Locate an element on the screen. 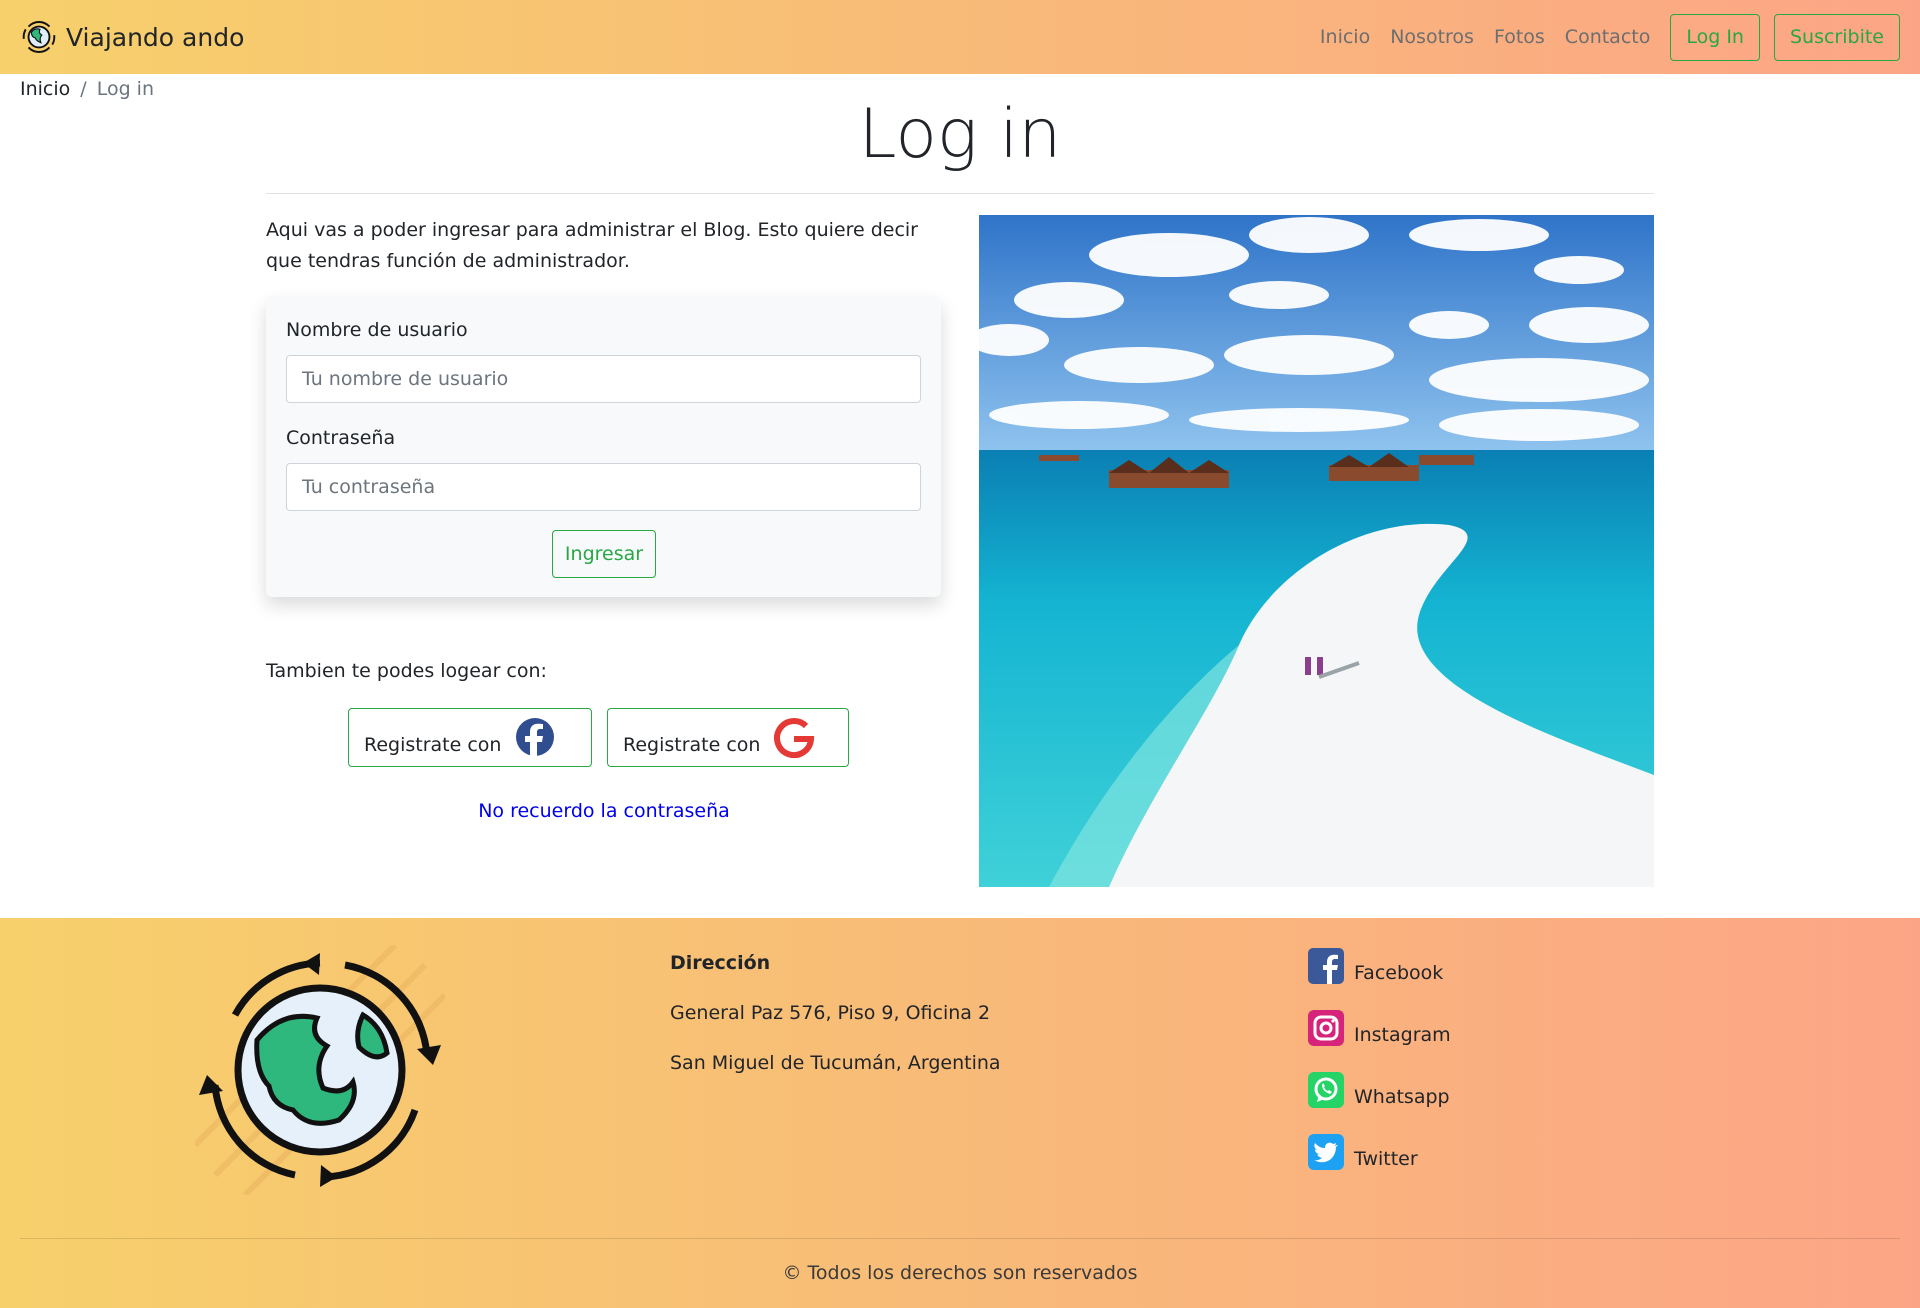  address-line-2: San Miguel de Tucumán, Argentina is located at coordinates (835, 1063).